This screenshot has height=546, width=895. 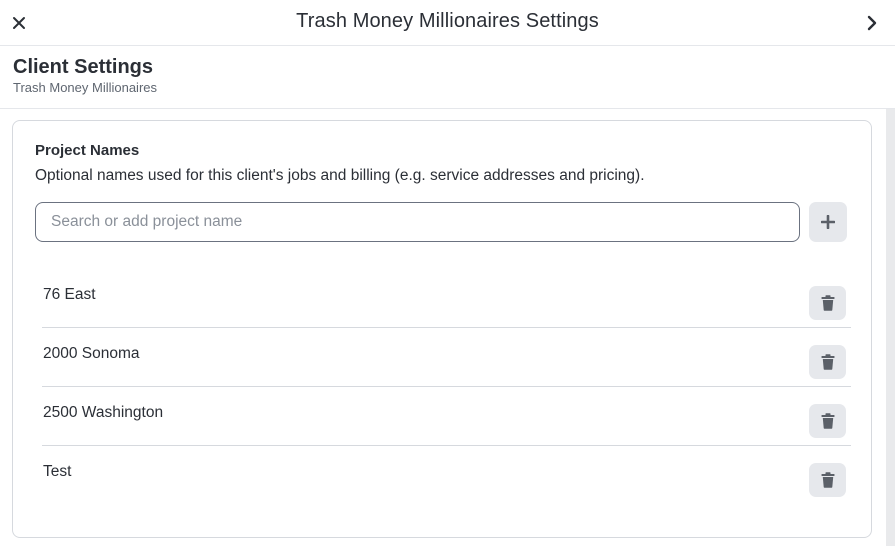 I want to click on plus-icon, so click(x=828, y=222).